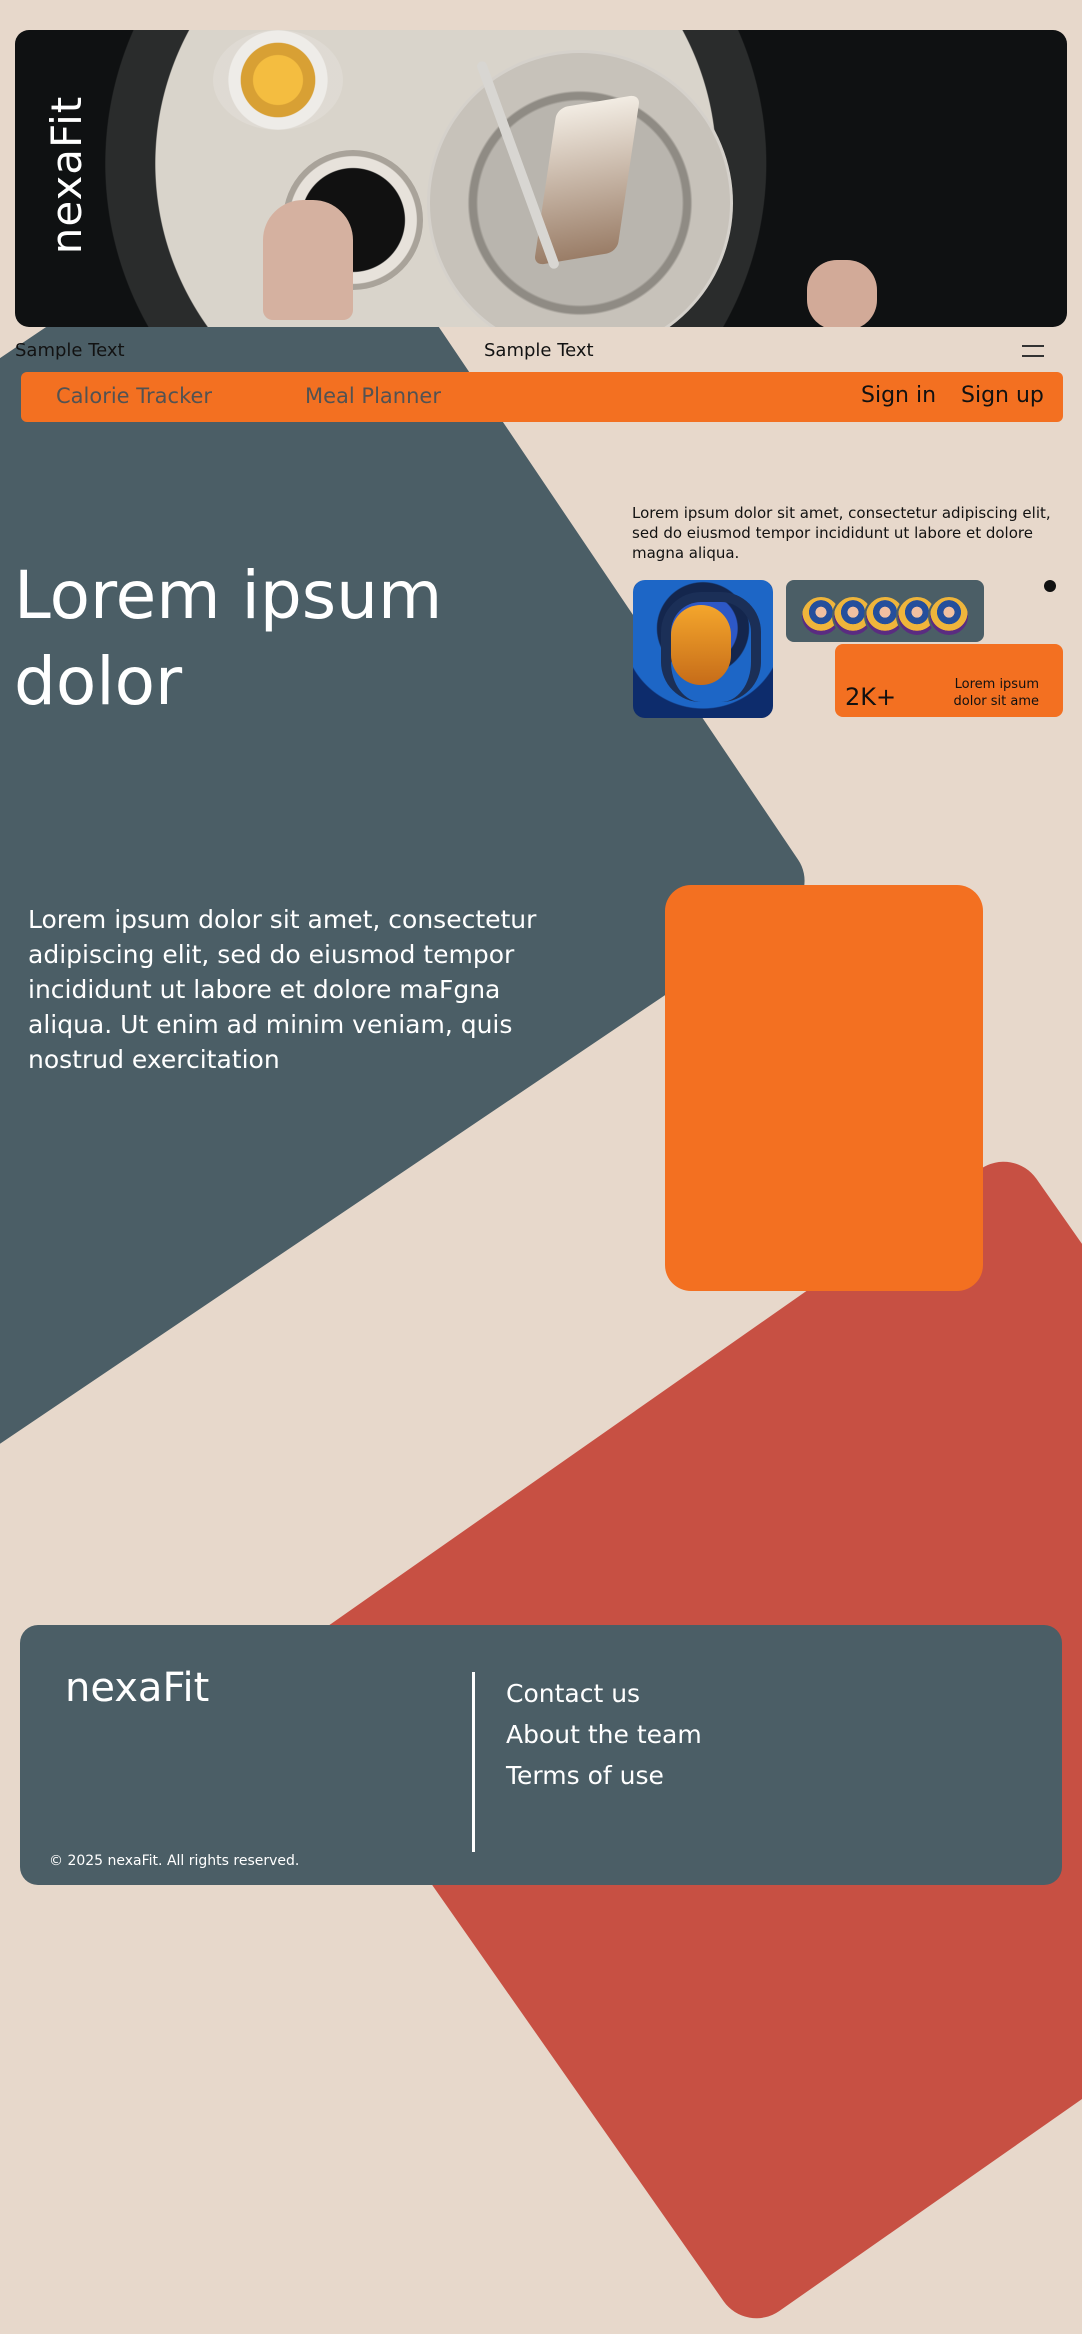 This screenshot has height=2334, width=1082. Describe the element at coordinates (473, 1762) in the screenshot. I see `footer-divider` at that location.